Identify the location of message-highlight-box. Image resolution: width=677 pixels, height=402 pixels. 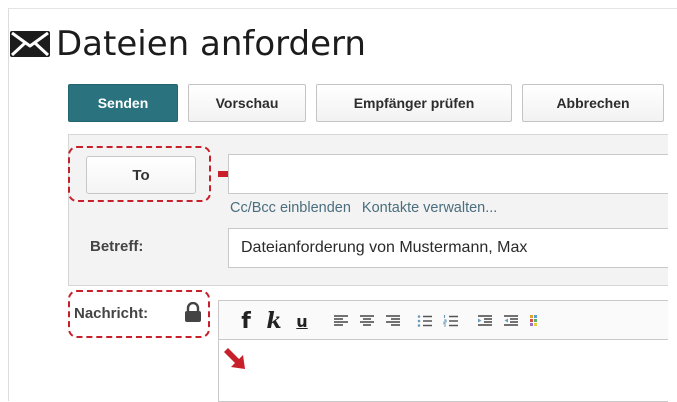
(139, 314).